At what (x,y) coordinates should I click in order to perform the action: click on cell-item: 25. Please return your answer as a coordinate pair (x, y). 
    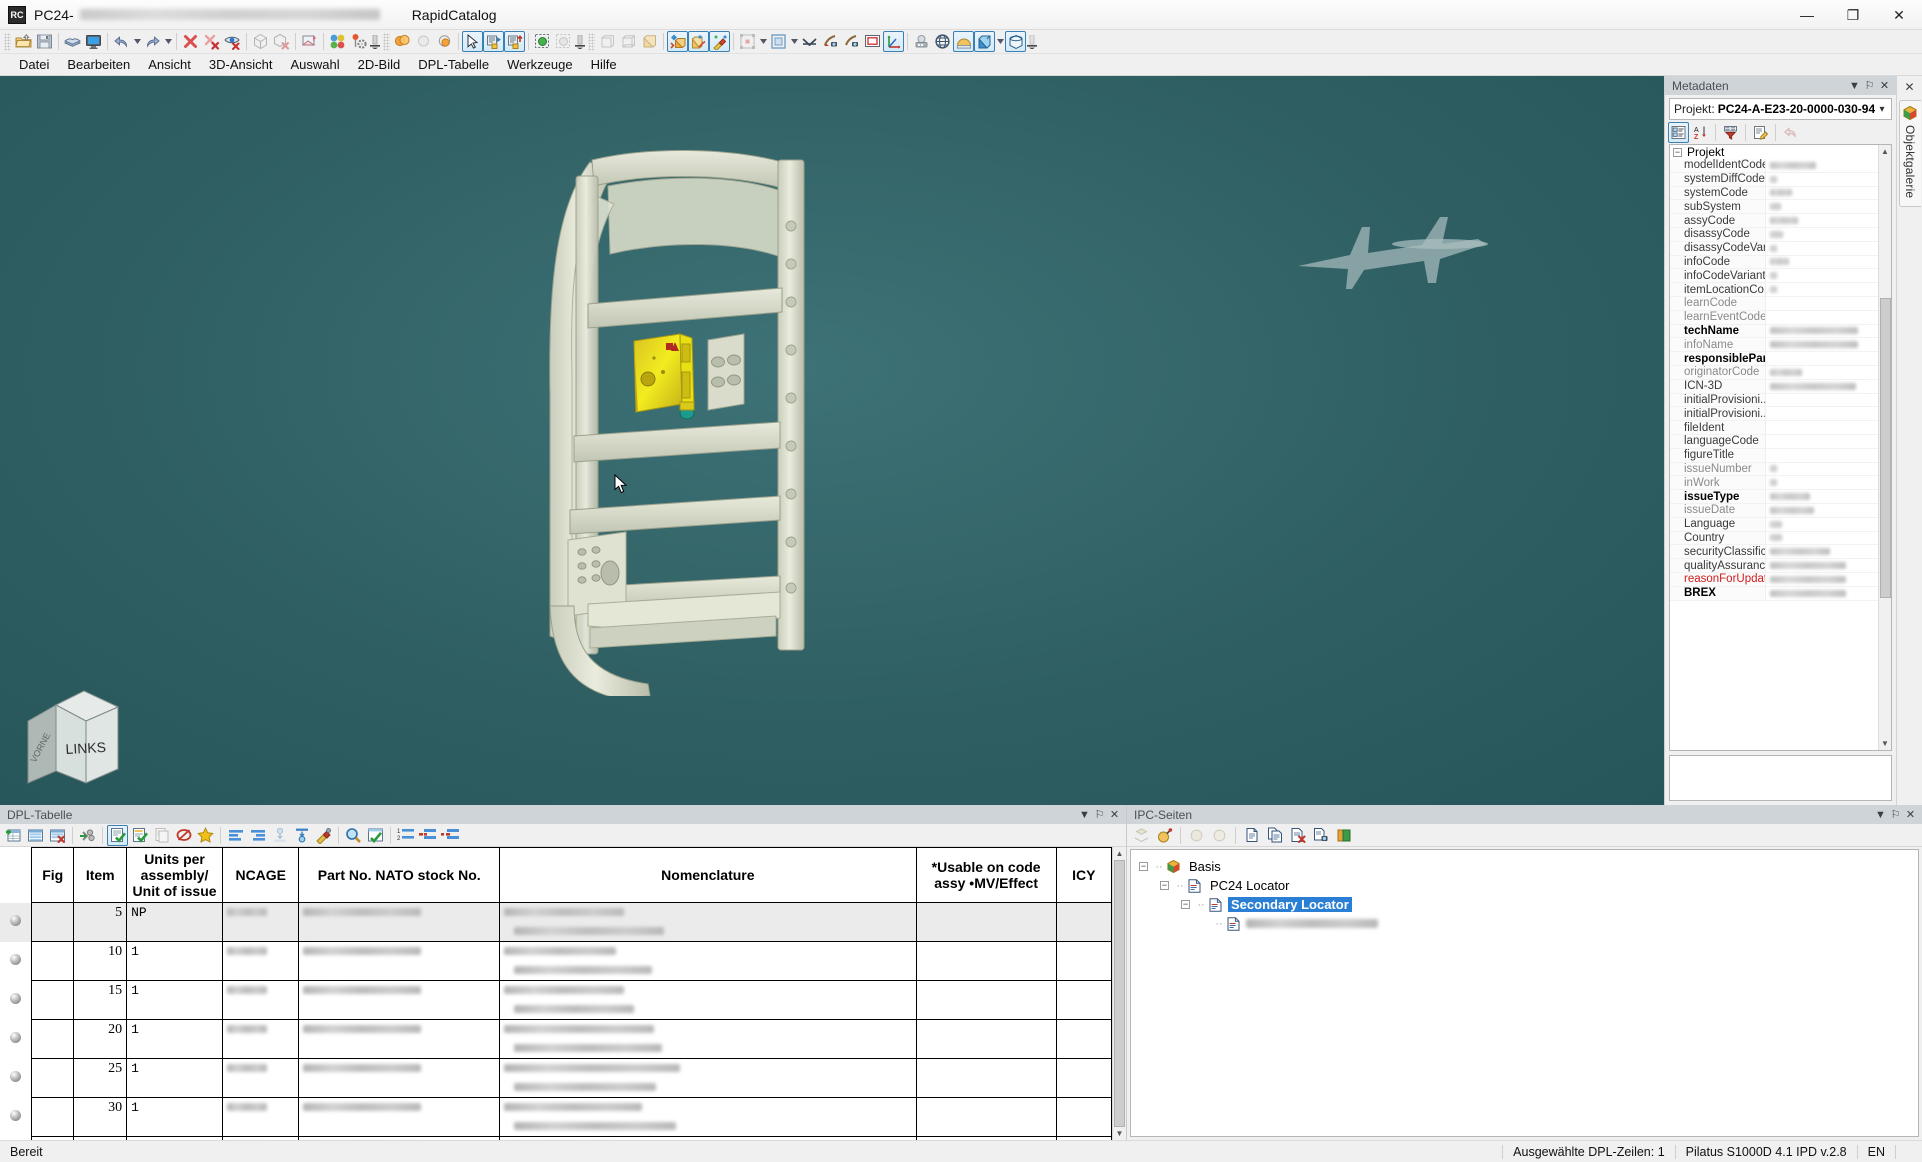
    Looking at the image, I should click on (100, 1078).